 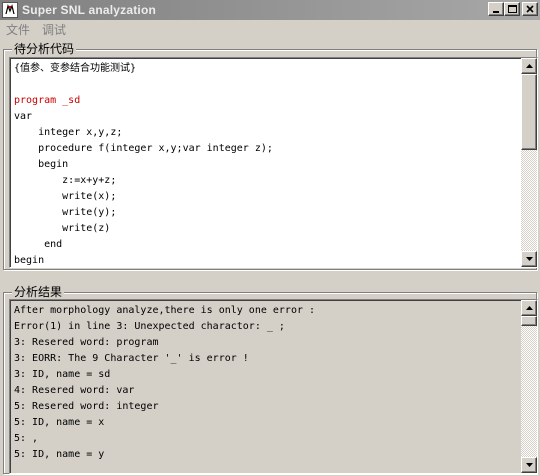 I want to click on app-icon, so click(x=10, y=10).